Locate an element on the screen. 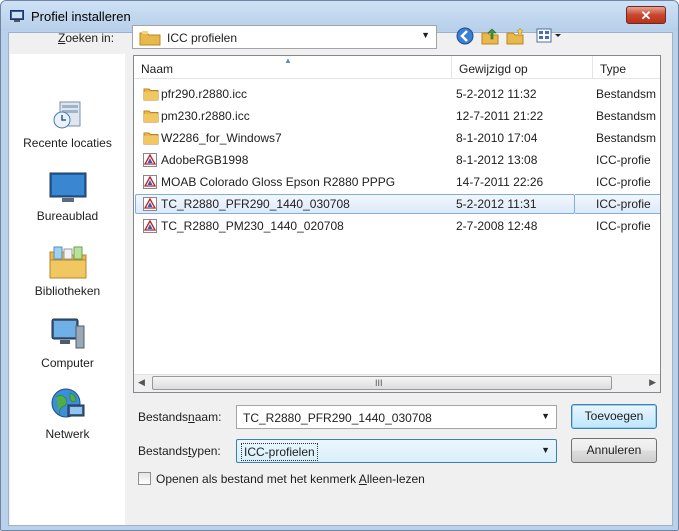 This screenshot has width=679, height=531. close-button: ✕ is located at coordinates (646, 15).